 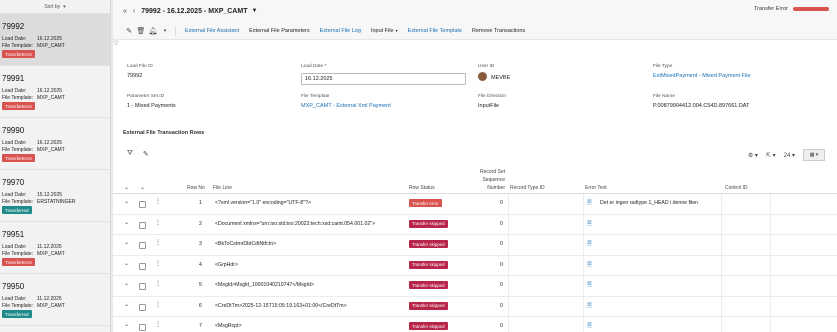 I want to click on file-template-line: File Template: ERSTATNINGER, so click(x=56, y=202).